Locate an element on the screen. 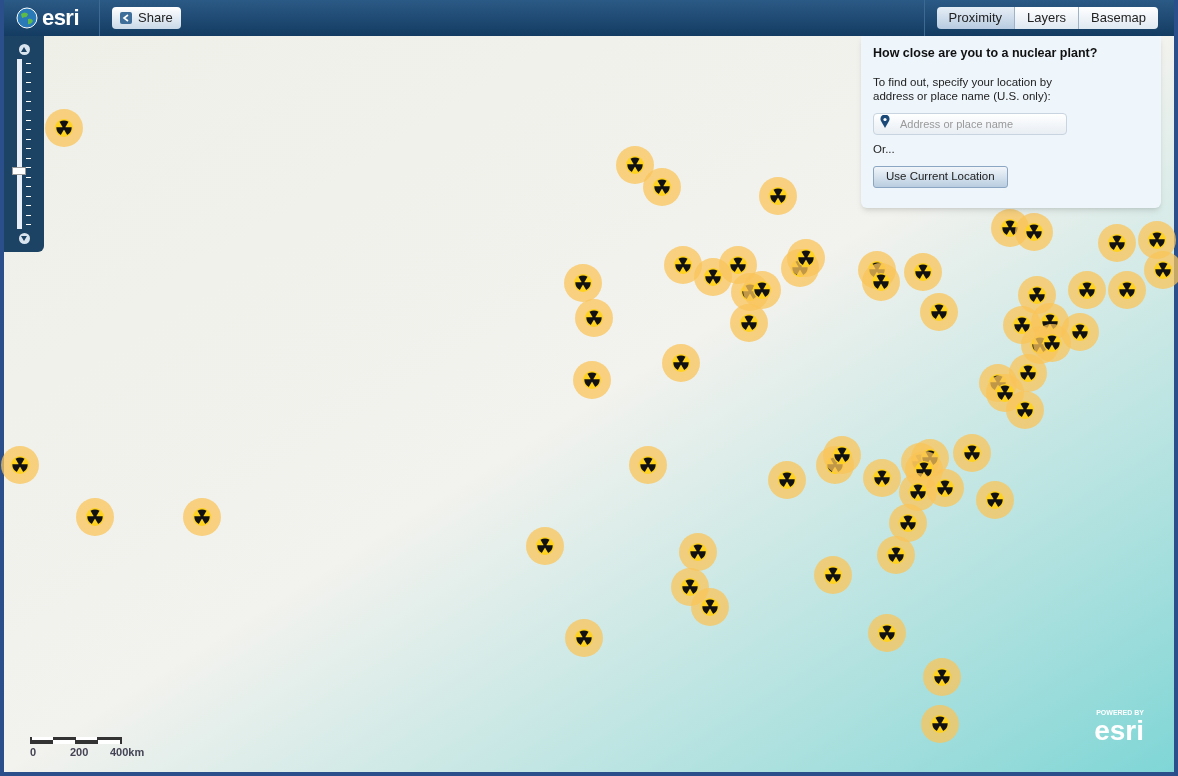 The height and width of the screenshot is (776, 1178). caret-up-icon is located at coordinates (24, 49).